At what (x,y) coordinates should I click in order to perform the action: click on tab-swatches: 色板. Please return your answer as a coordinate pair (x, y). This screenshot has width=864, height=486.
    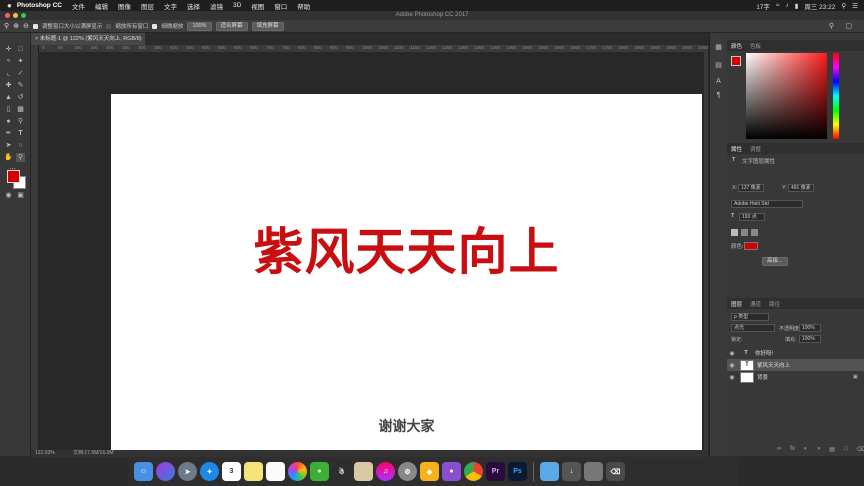
    Looking at the image, I should click on (755, 46).